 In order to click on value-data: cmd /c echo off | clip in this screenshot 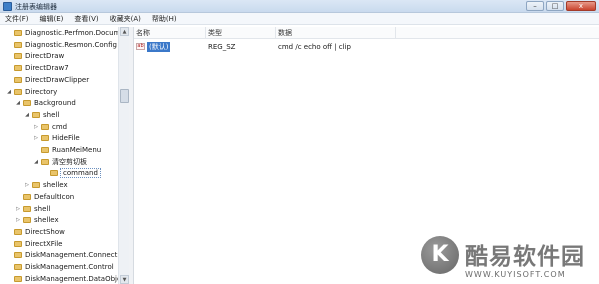, I will do `click(314, 46)`.